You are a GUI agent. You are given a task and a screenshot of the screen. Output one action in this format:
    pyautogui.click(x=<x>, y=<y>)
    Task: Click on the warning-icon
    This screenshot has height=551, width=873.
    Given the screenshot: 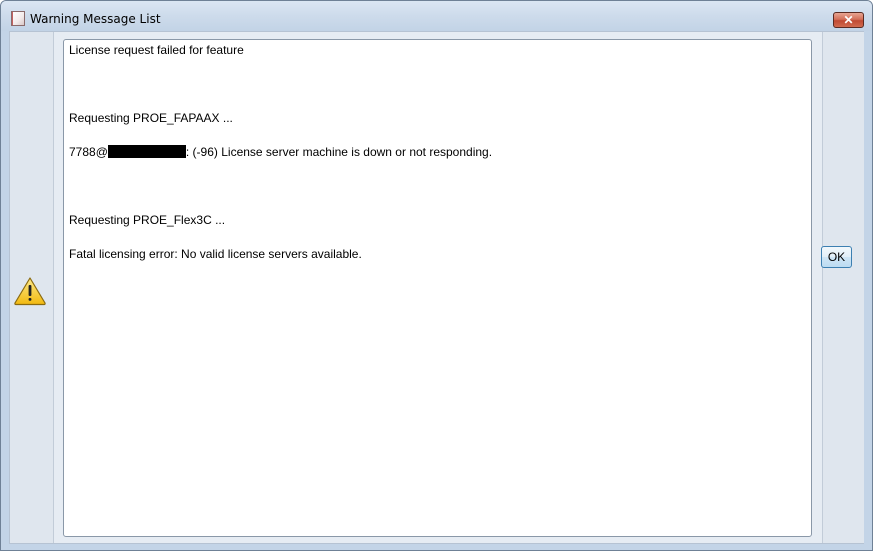 What is the action you would take?
    pyautogui.click(x=30, y=291)
    